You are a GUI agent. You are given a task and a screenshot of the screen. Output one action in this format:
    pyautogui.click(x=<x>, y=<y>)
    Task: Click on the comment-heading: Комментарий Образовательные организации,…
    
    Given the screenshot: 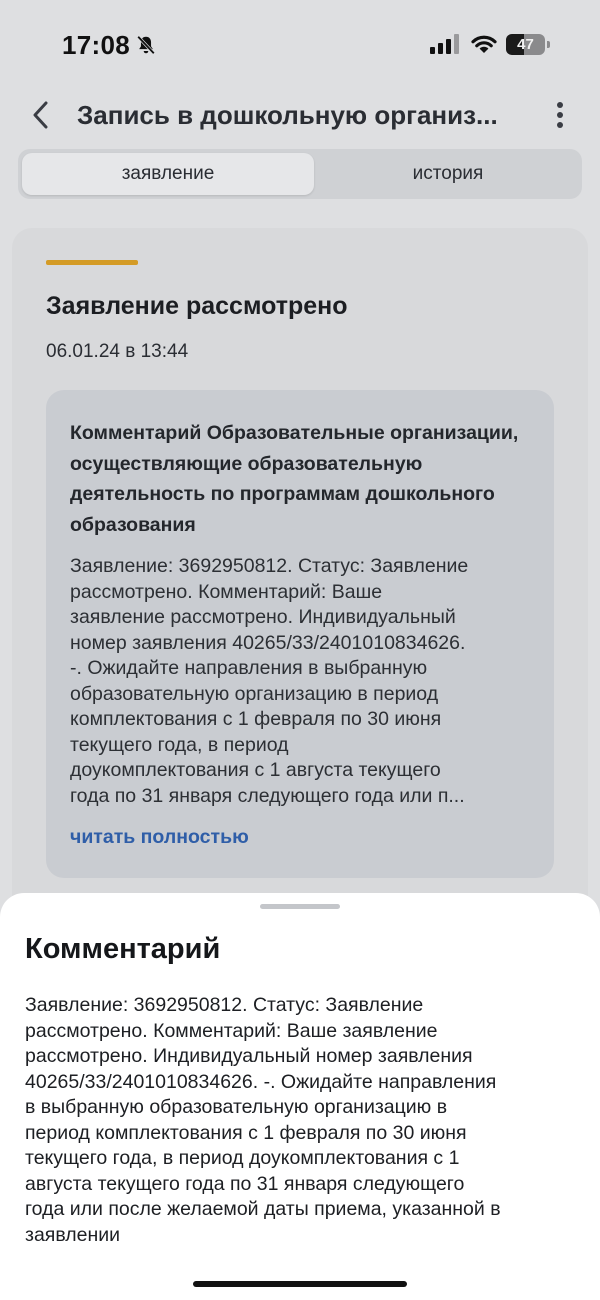 What is the action you would take?
    pyautogui.click(x=294, y=479)
    